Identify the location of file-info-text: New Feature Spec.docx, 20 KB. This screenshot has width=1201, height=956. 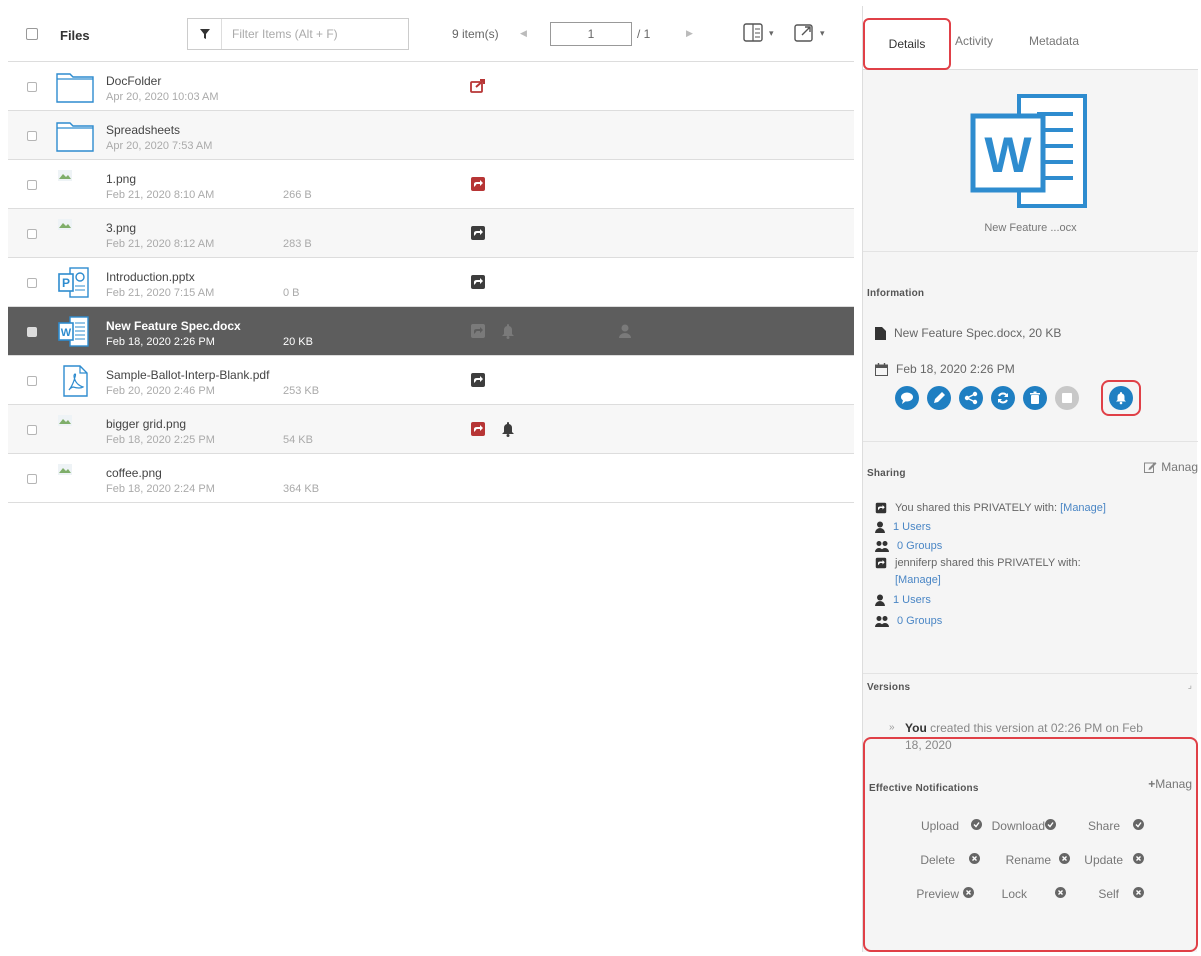
(978, 333).